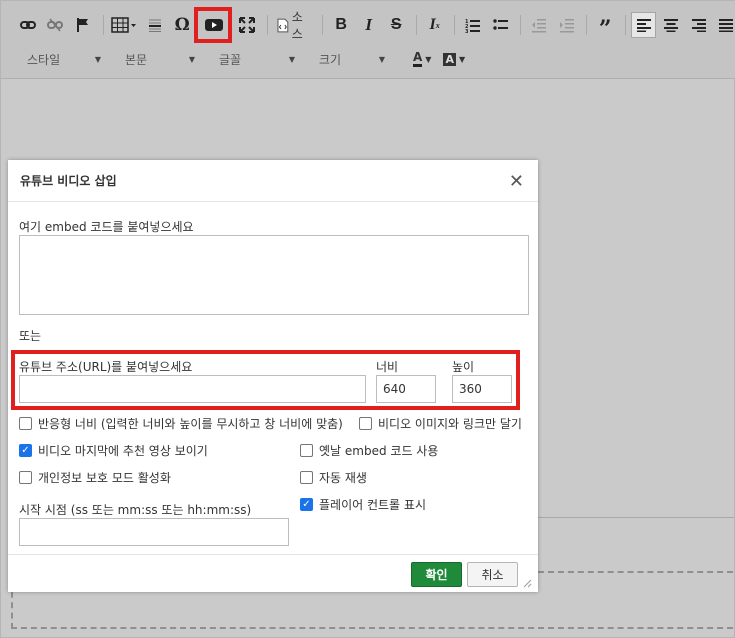 The width and height of the screenshot is (735, 638). Describe the element at coordinates (643, 25) in the screenshot. I see `align-left-icon` at that location.